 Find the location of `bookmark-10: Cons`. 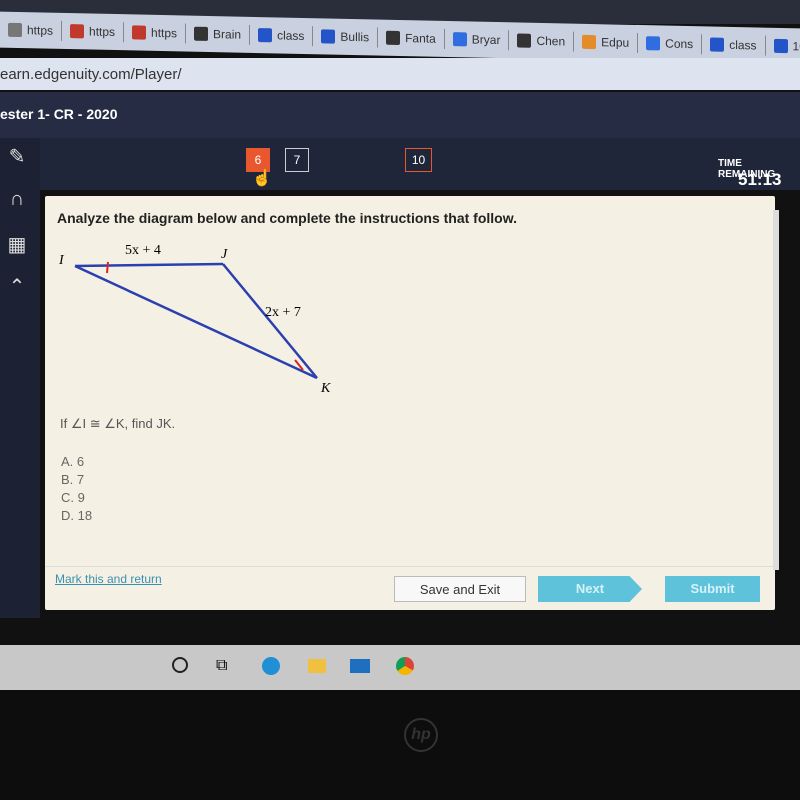

bookmark-10: Cons is located at coordinates (670, 43).